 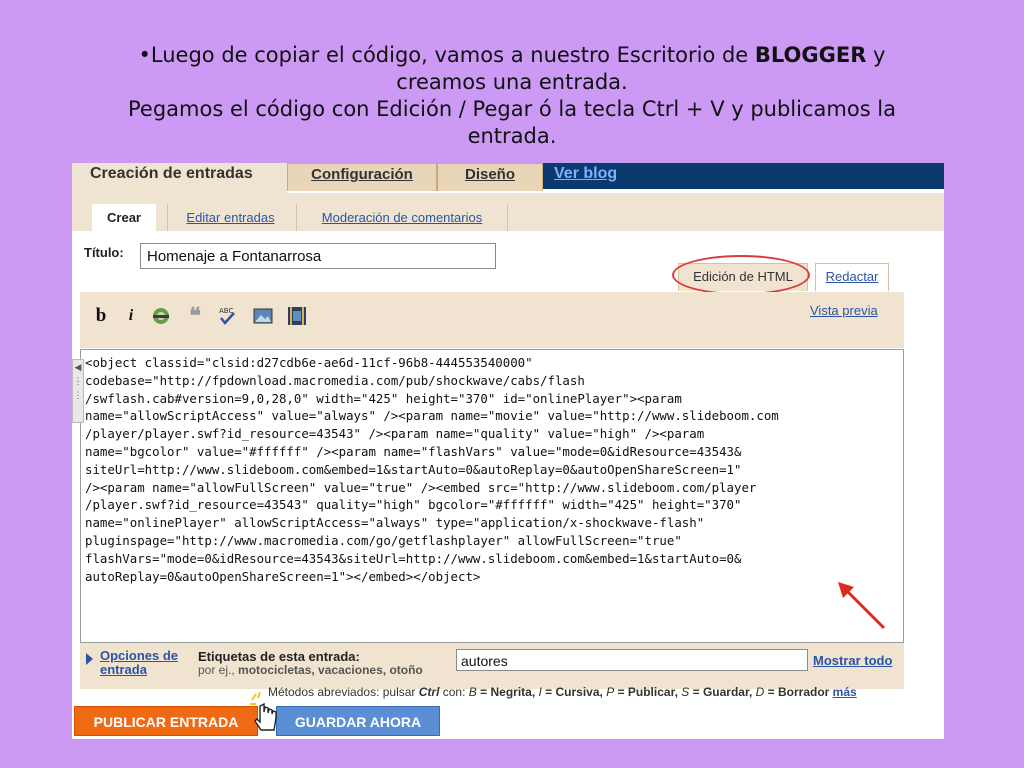 I want to click on image-icon, so click(x=263, y=316).